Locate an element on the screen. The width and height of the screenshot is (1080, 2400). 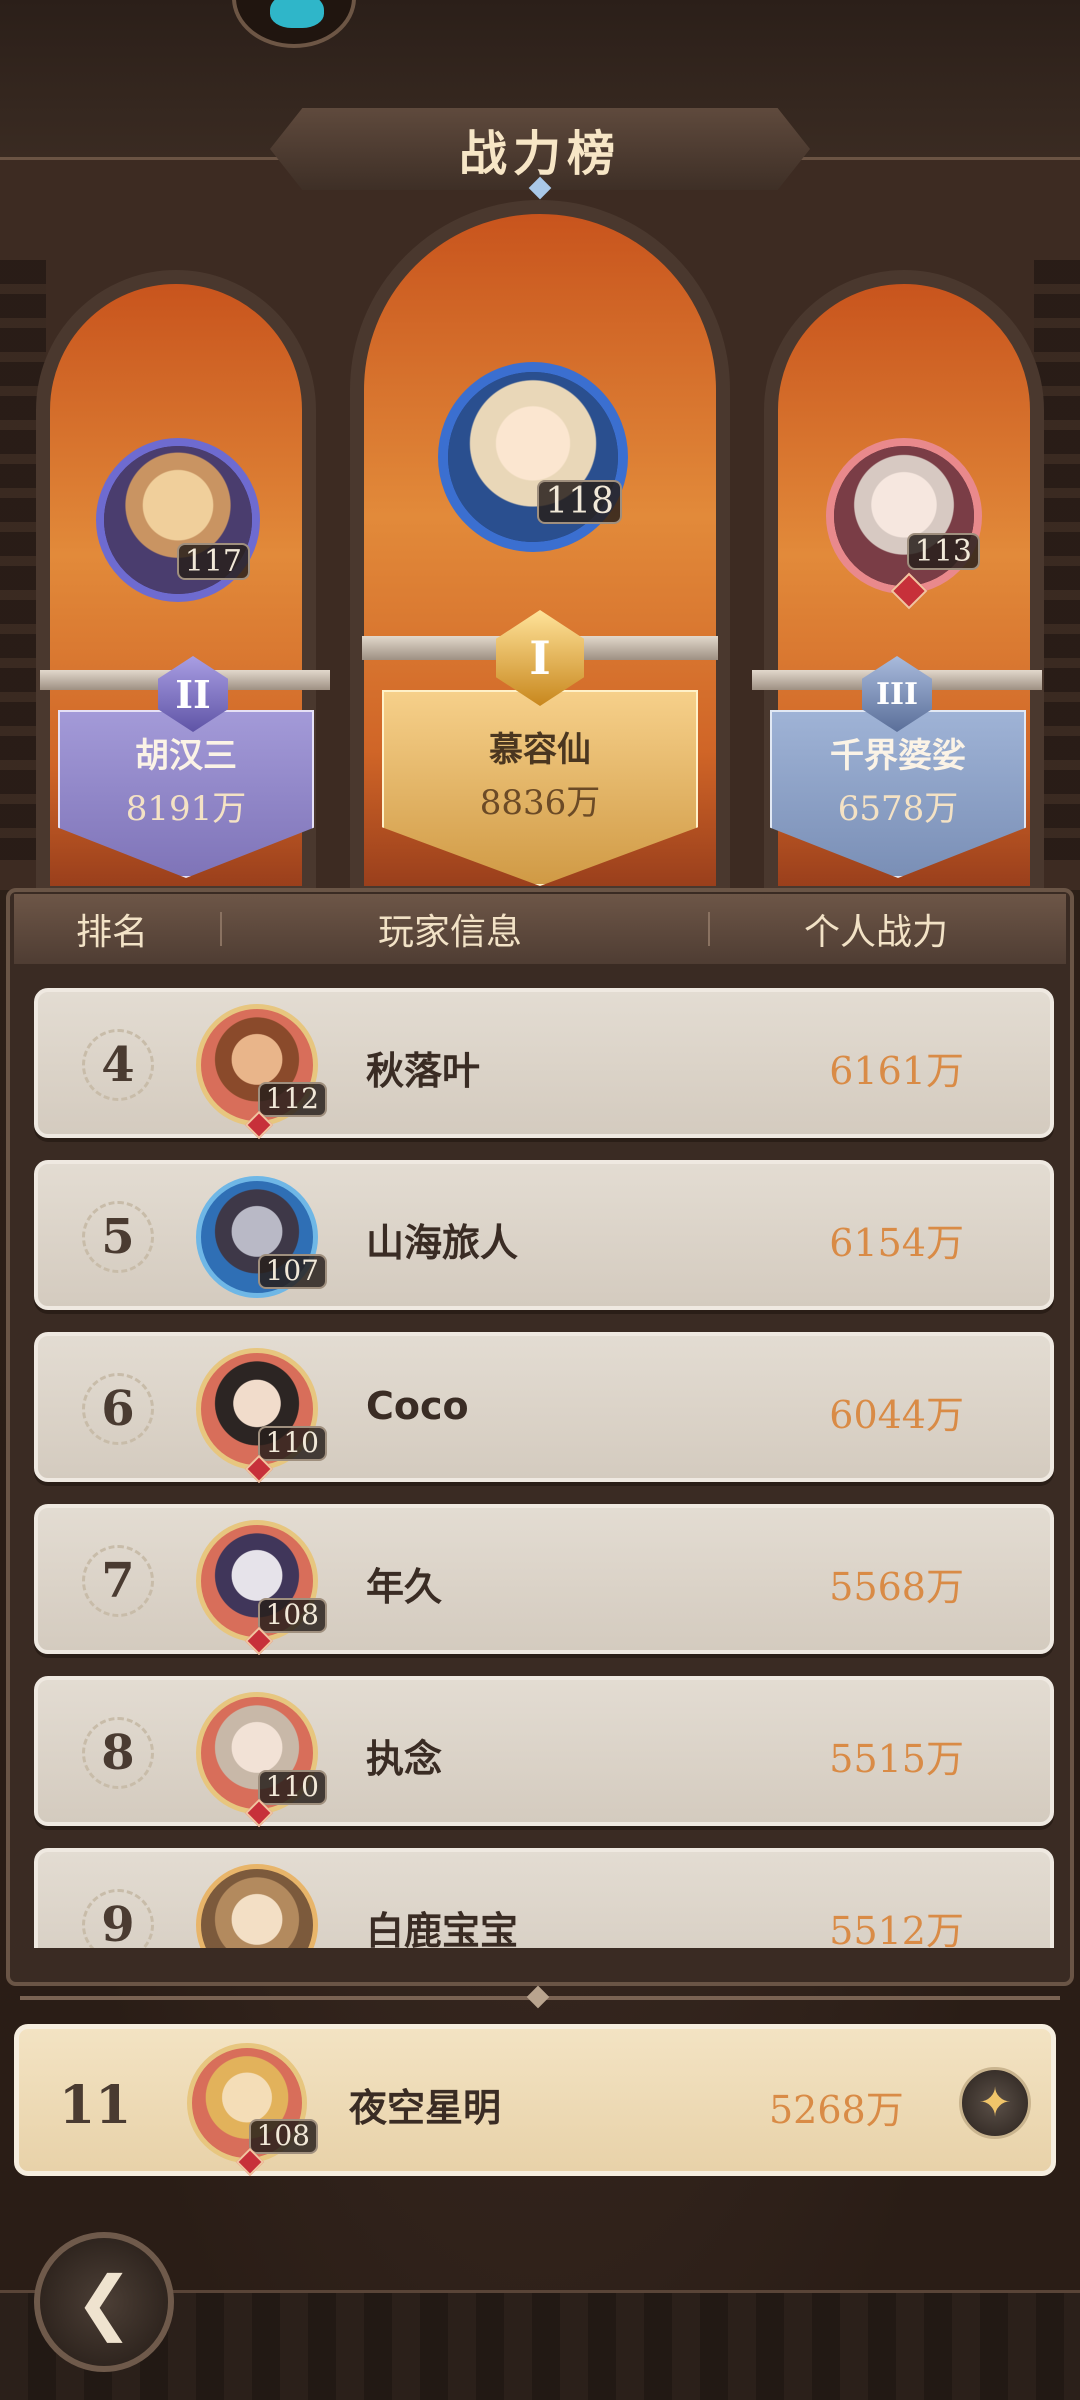
rank-number: 7 is located at coordinates (118, 1581).